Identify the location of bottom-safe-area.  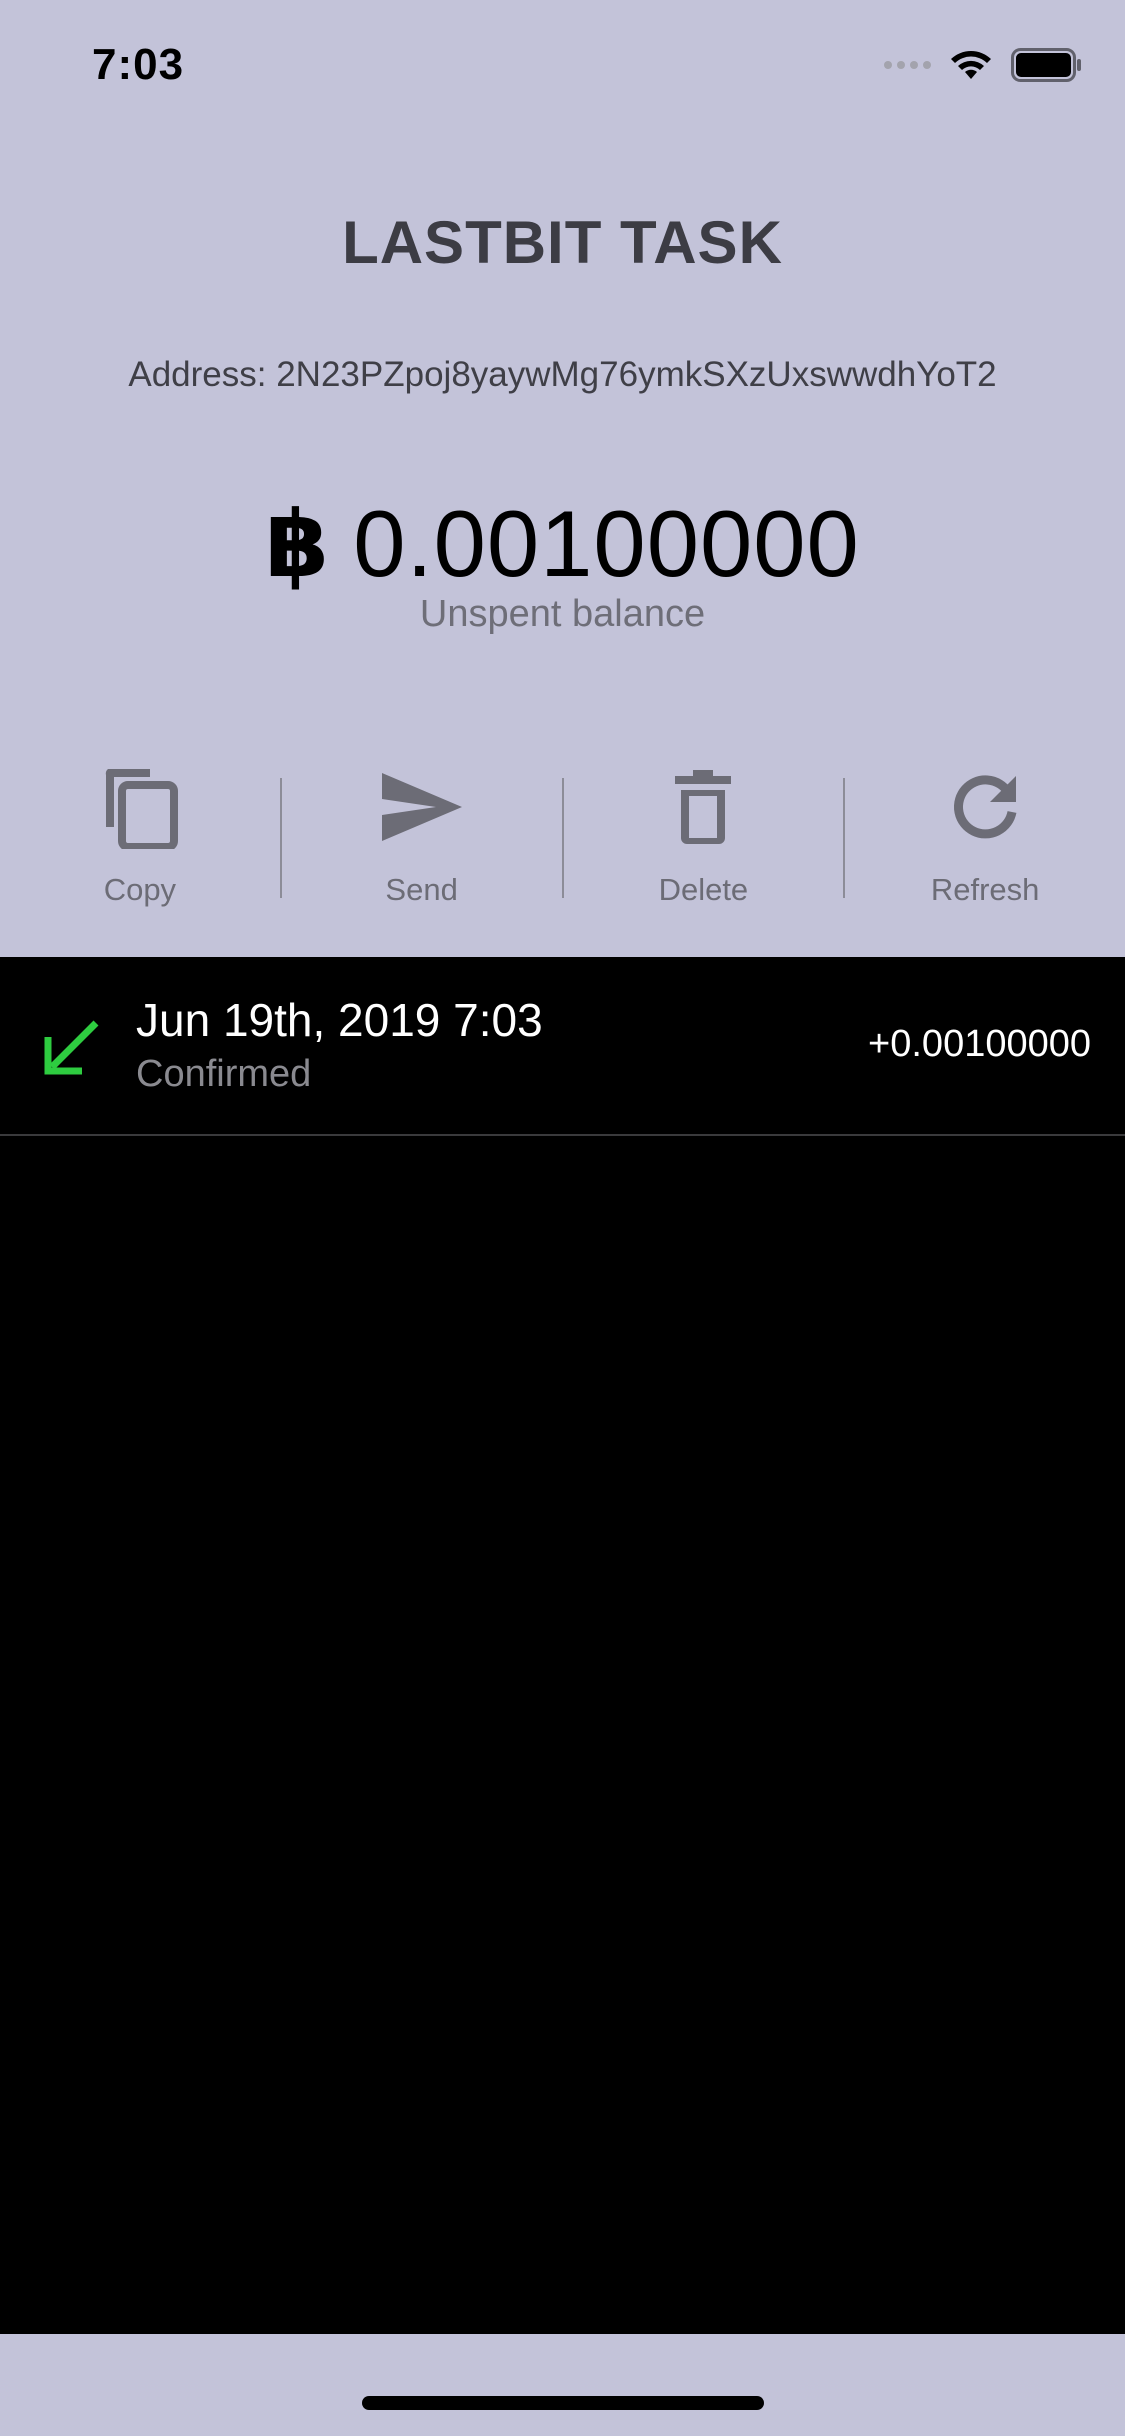
(562, 2385).